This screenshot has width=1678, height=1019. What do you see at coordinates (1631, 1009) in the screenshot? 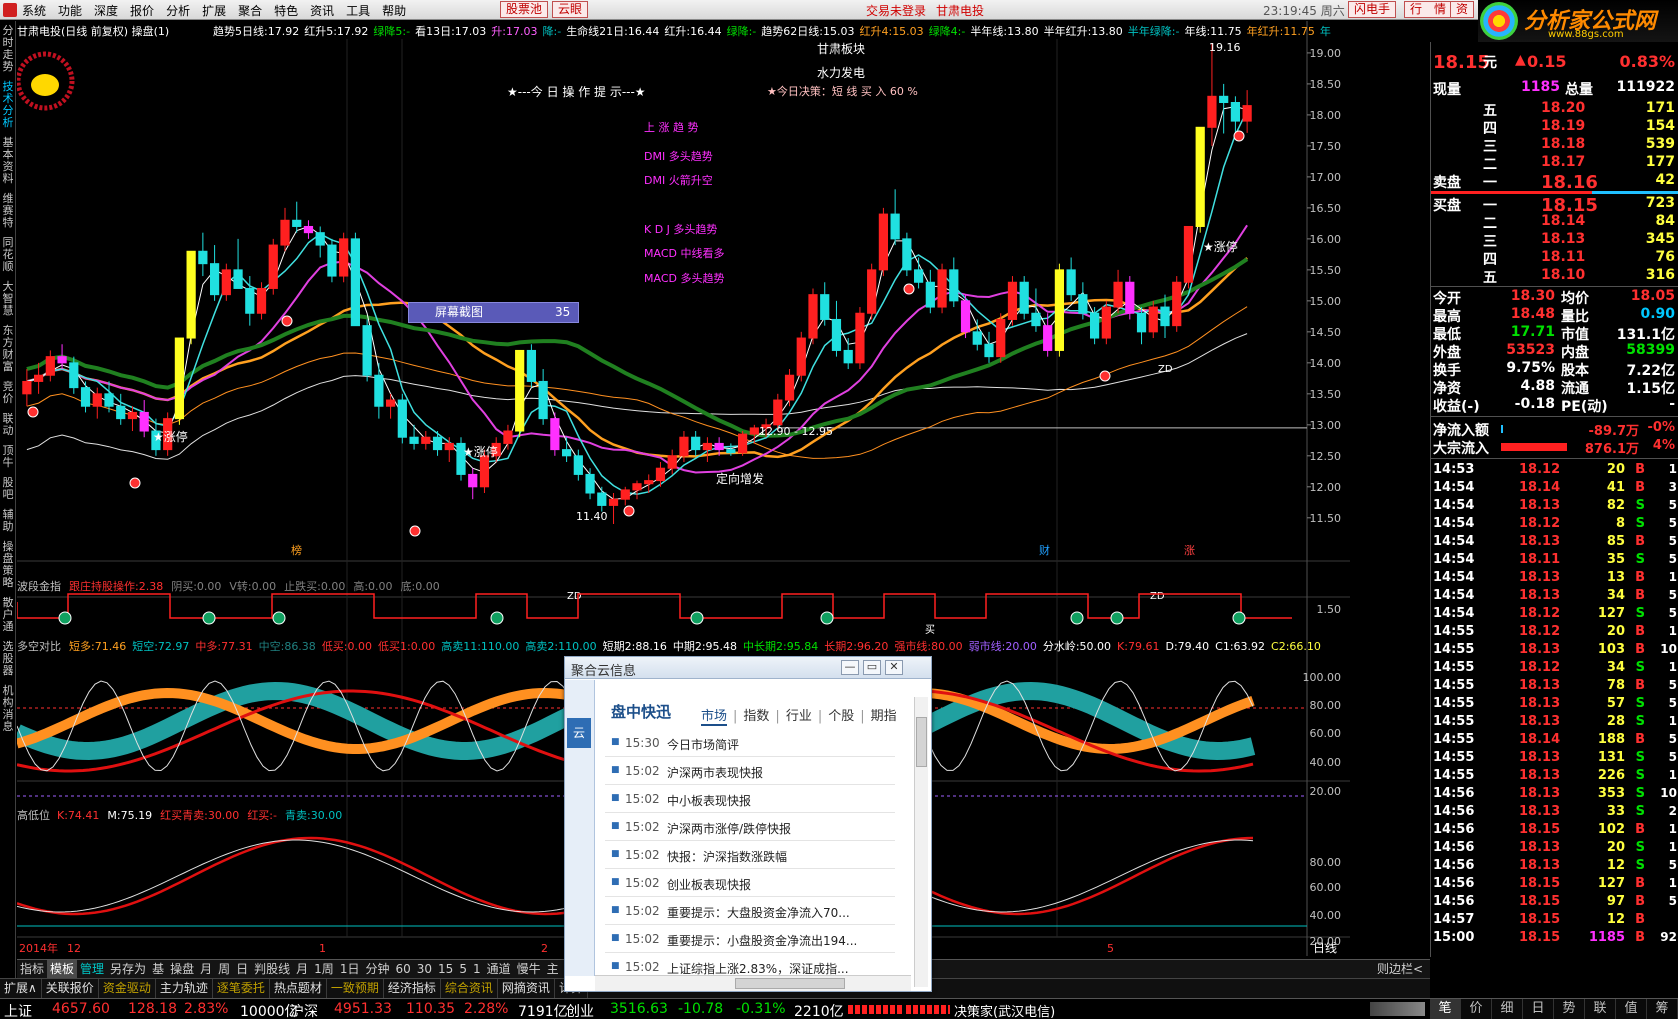
I see `quote-tab: 值` at bounding box center [1631, 1009].